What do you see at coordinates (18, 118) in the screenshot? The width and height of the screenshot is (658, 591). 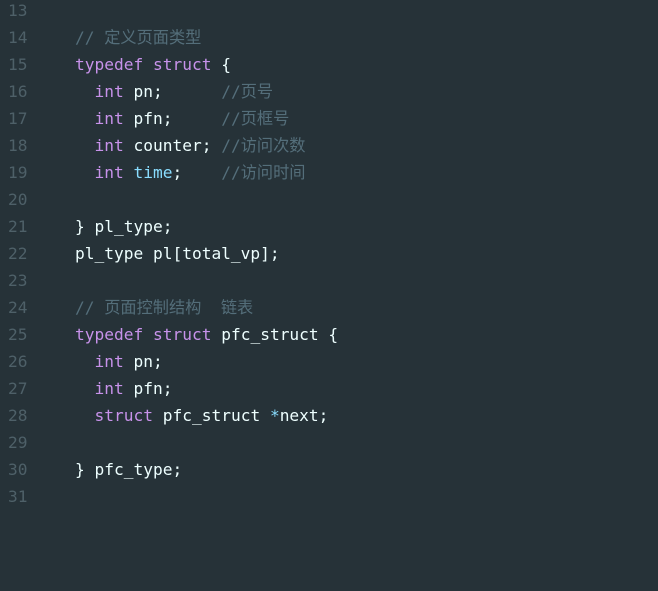 I see `line-number: 17` at bounding box center [18, 118].